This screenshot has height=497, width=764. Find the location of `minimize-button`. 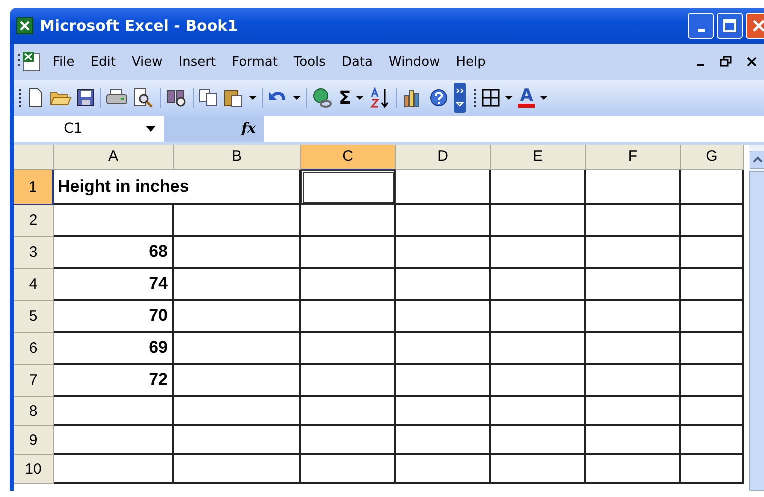

minimize-button is located at coordinates (701, 26).